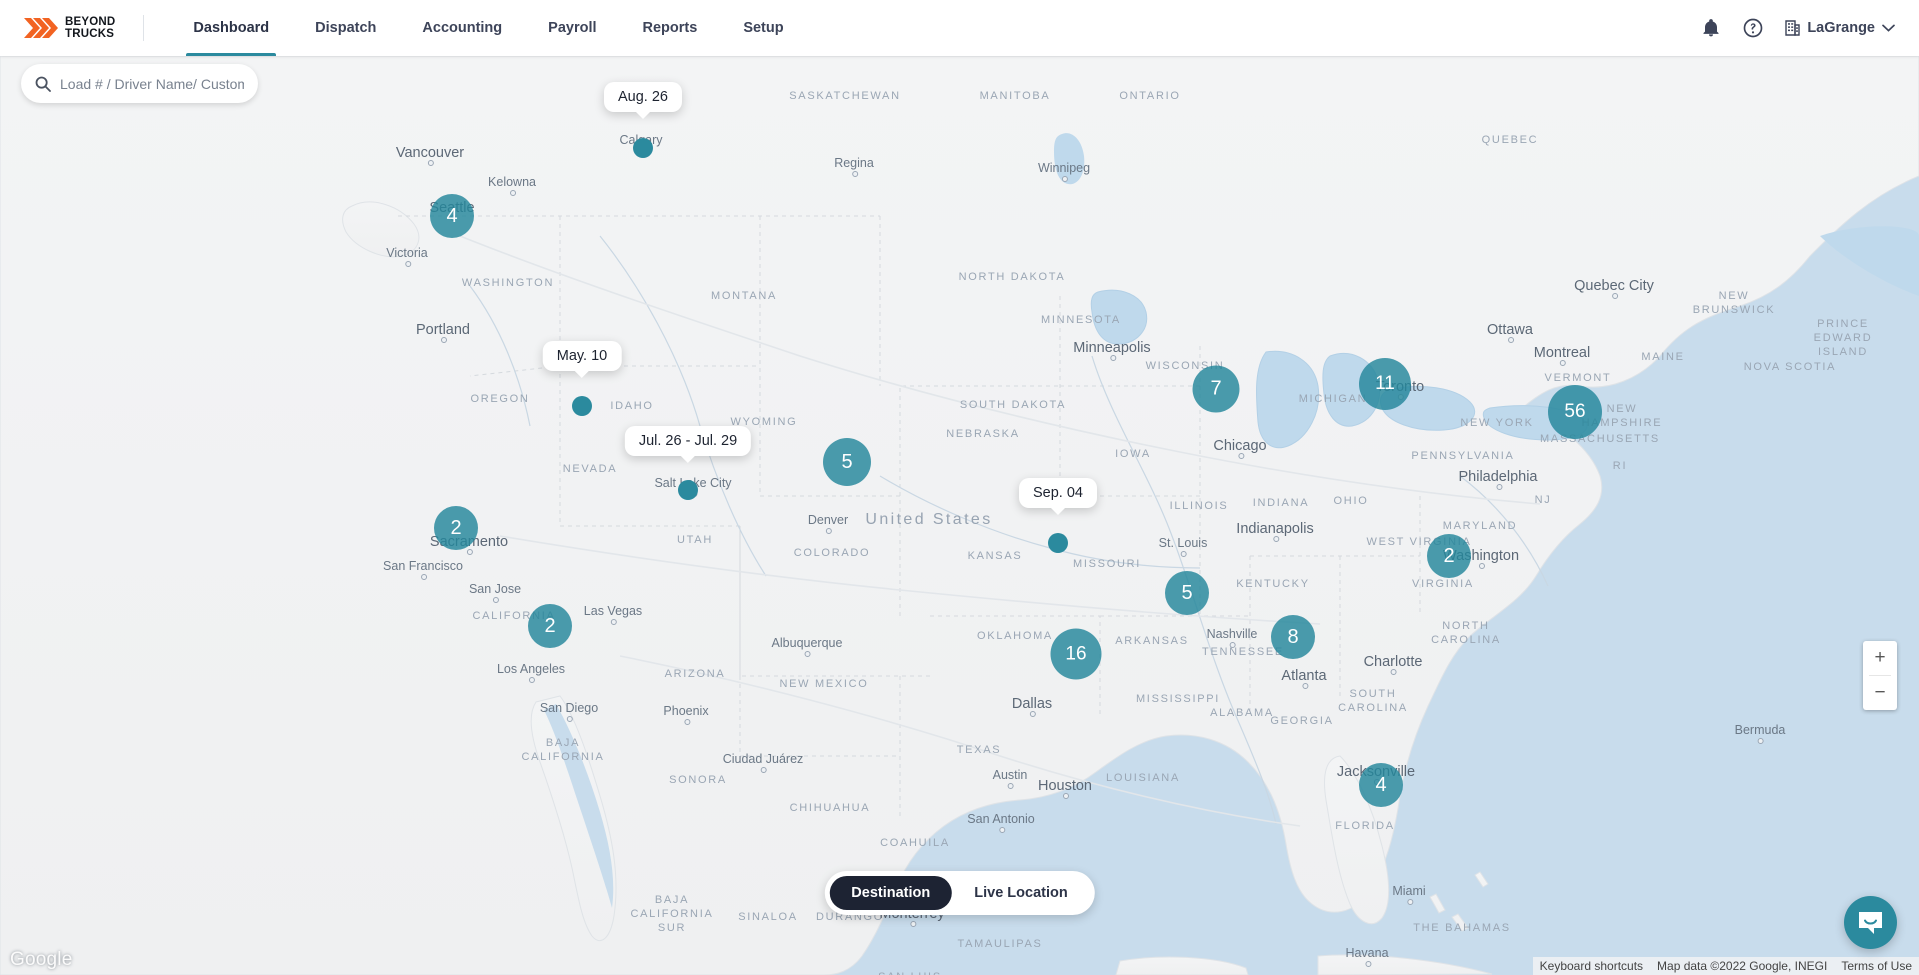 The image size is (1919, 975). I want to click on brand-logo: BEYOND TRUCKS, so click(57, 28).